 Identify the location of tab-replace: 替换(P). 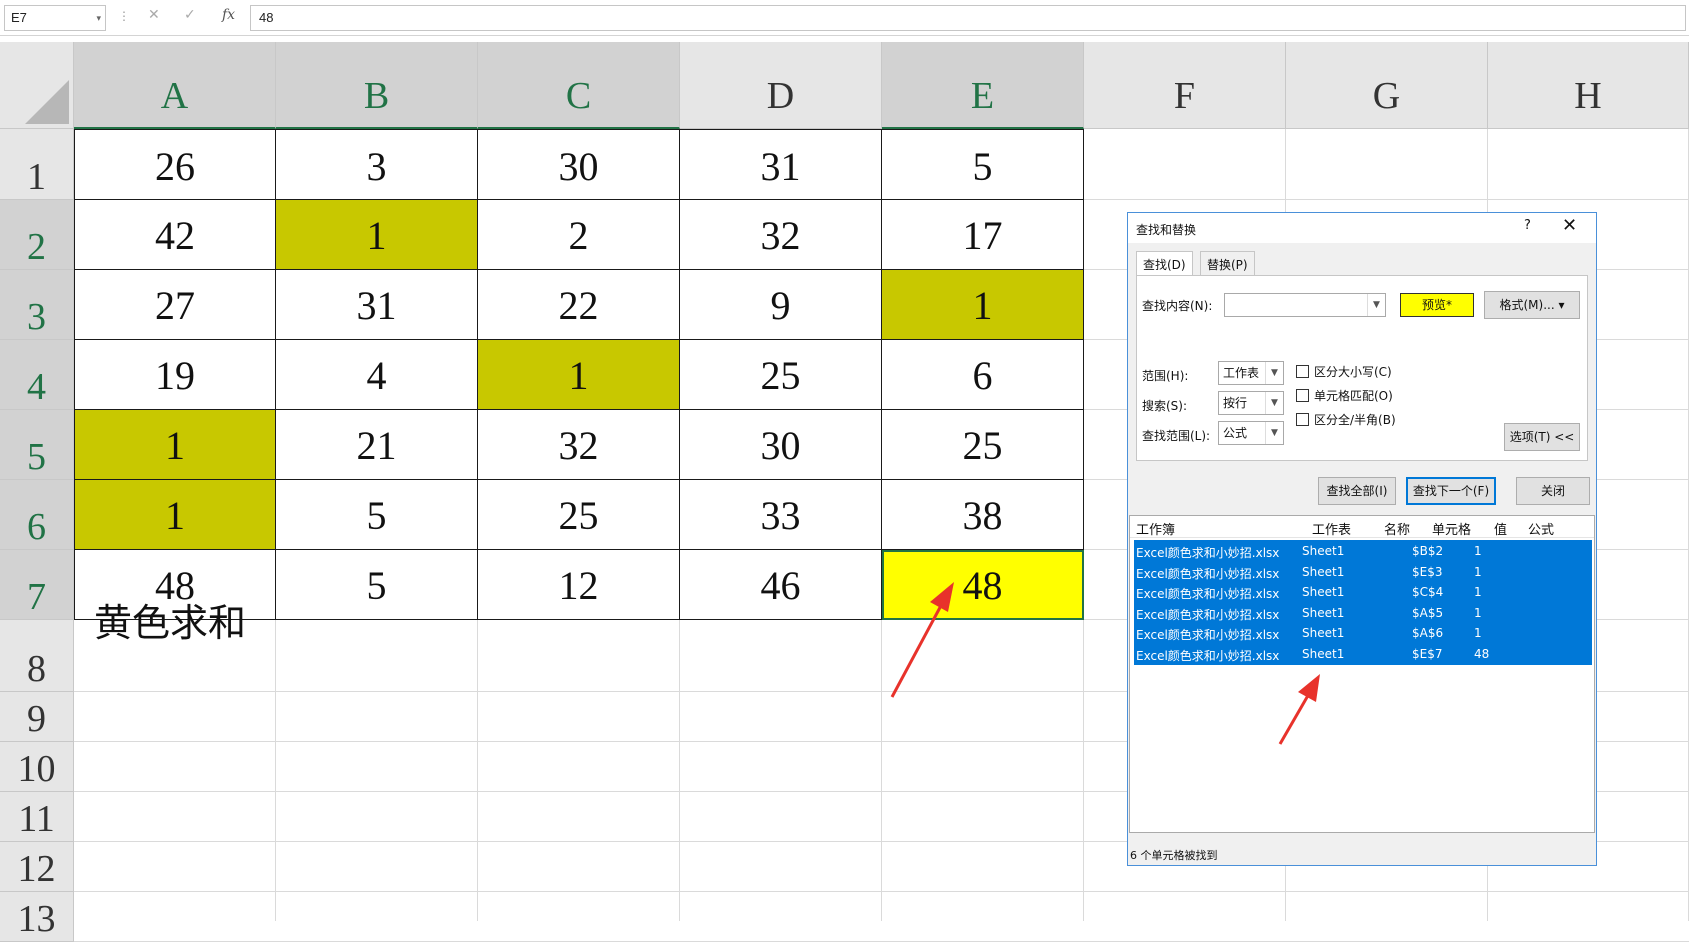
(1227, 263).